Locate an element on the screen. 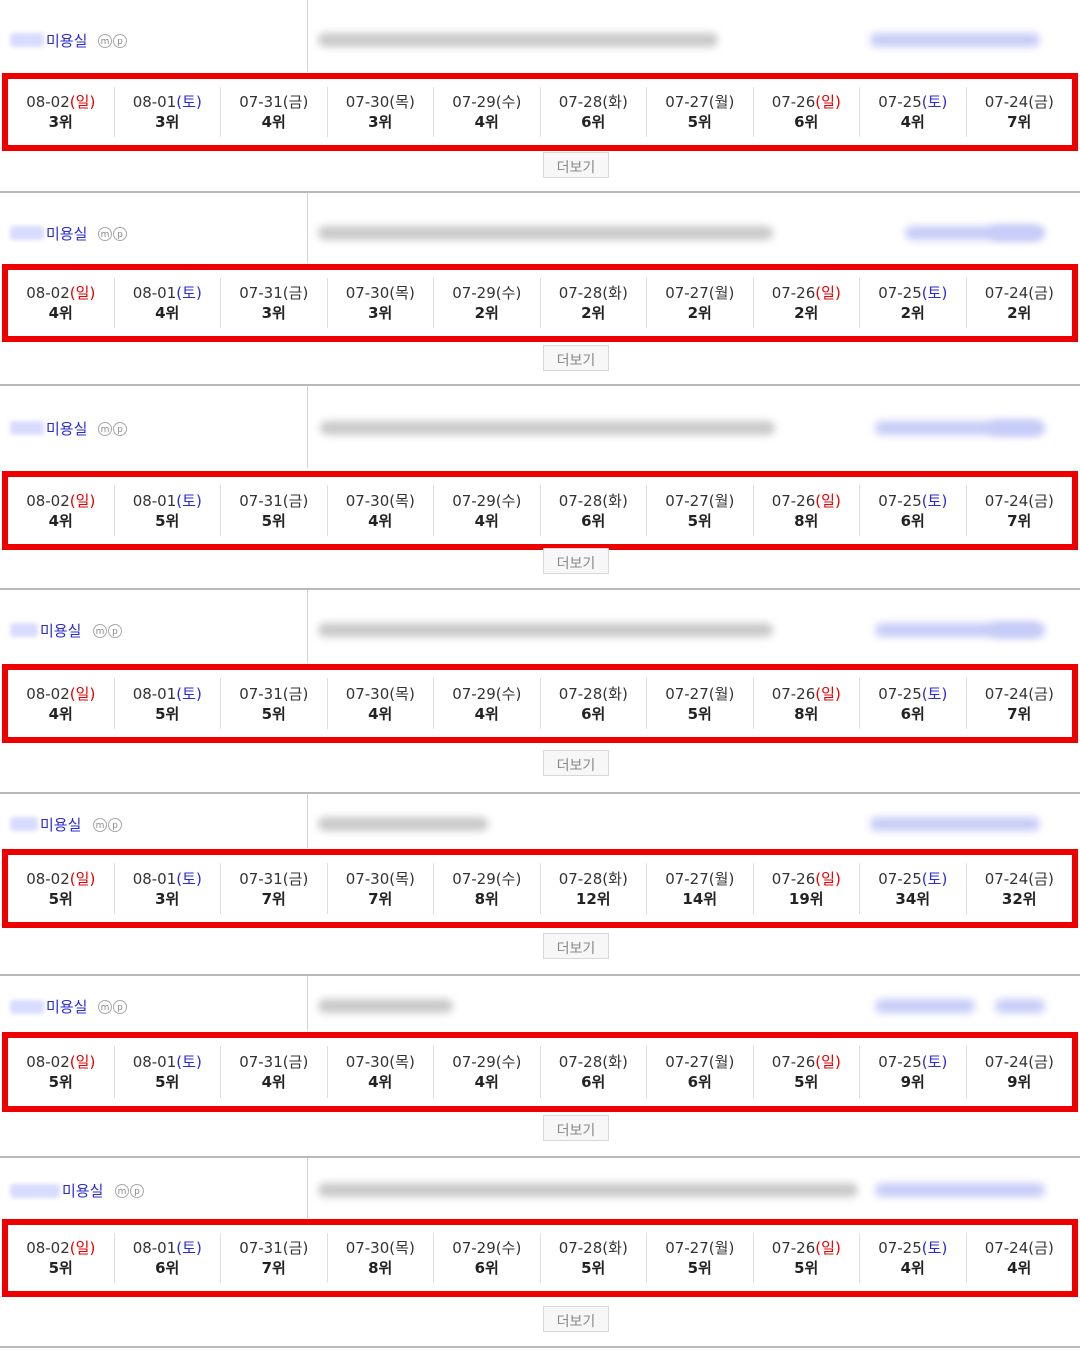 This screenshot has height=1350, width=1080. shop-header: 미용실 m p is located at coordinates (540, 1188).